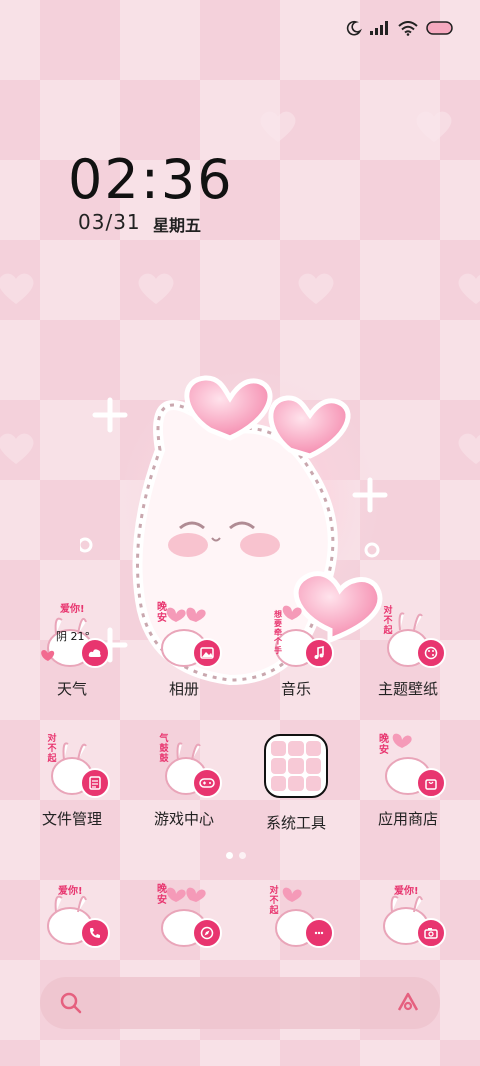  I want to click on app-game-center: 气鼓鼓 游戏中心, so click(184, 779).